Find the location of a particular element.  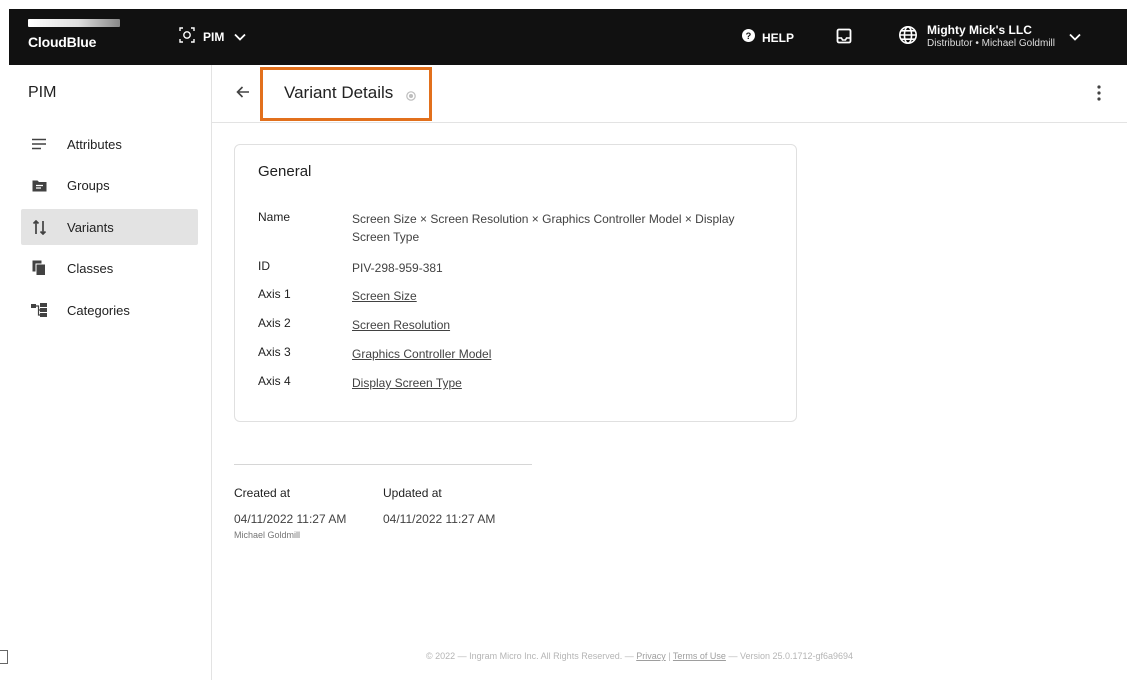

page-header: Variant Details is located at coordinates (669, 94).